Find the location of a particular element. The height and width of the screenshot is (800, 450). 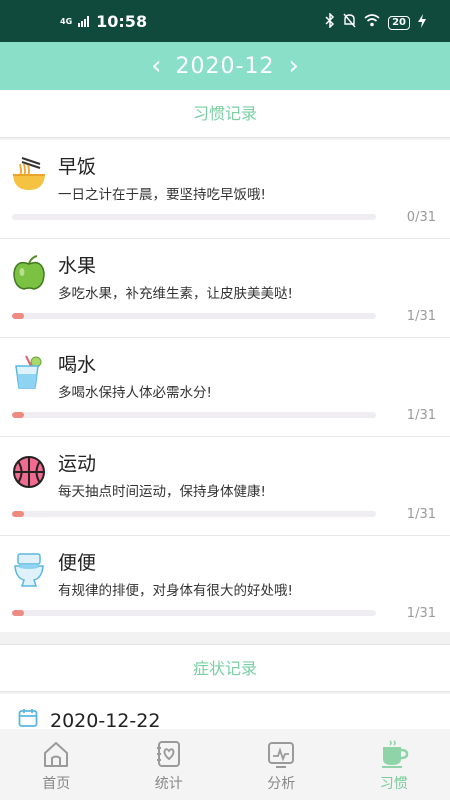

habit-name: 早饭 is located at coordinates (77, 167).